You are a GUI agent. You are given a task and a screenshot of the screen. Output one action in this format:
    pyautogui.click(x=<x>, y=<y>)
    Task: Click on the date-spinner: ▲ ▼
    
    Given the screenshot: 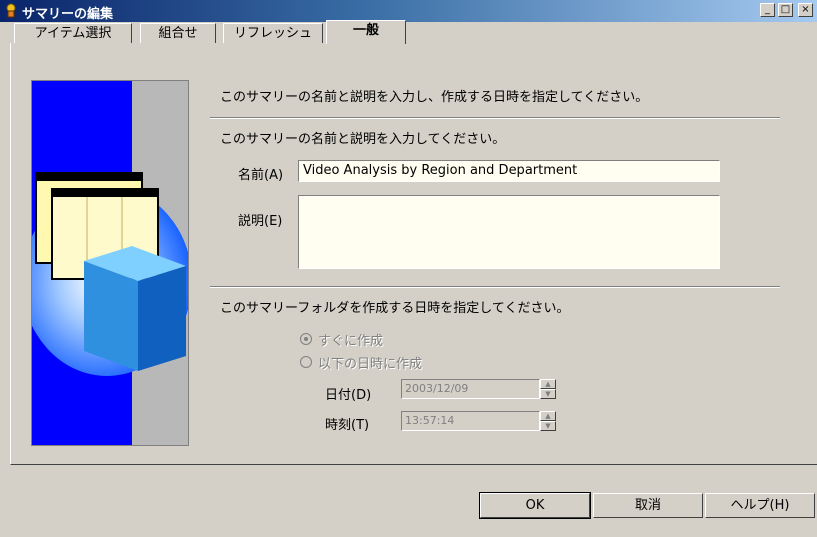 What is the action you would take?
    pyautogui.click(x=548, y=389)
    